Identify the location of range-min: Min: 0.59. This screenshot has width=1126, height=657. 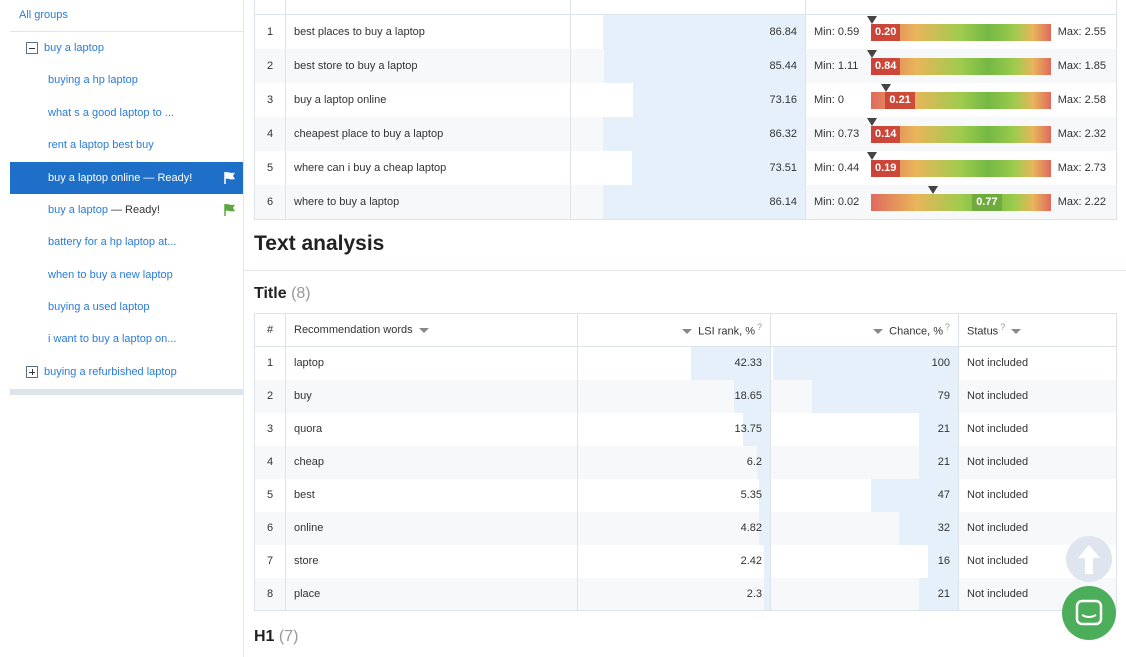
(837, 32).